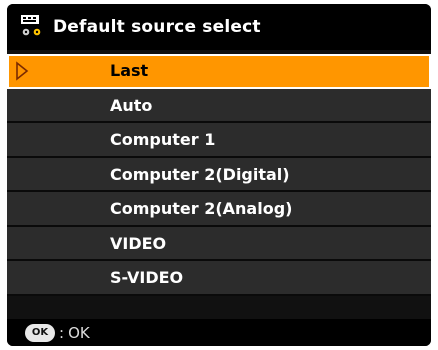  What do you see at coordinates (31, 25) in the screenshot?
I see `input-source-icon` at bounding box center [31, 25].